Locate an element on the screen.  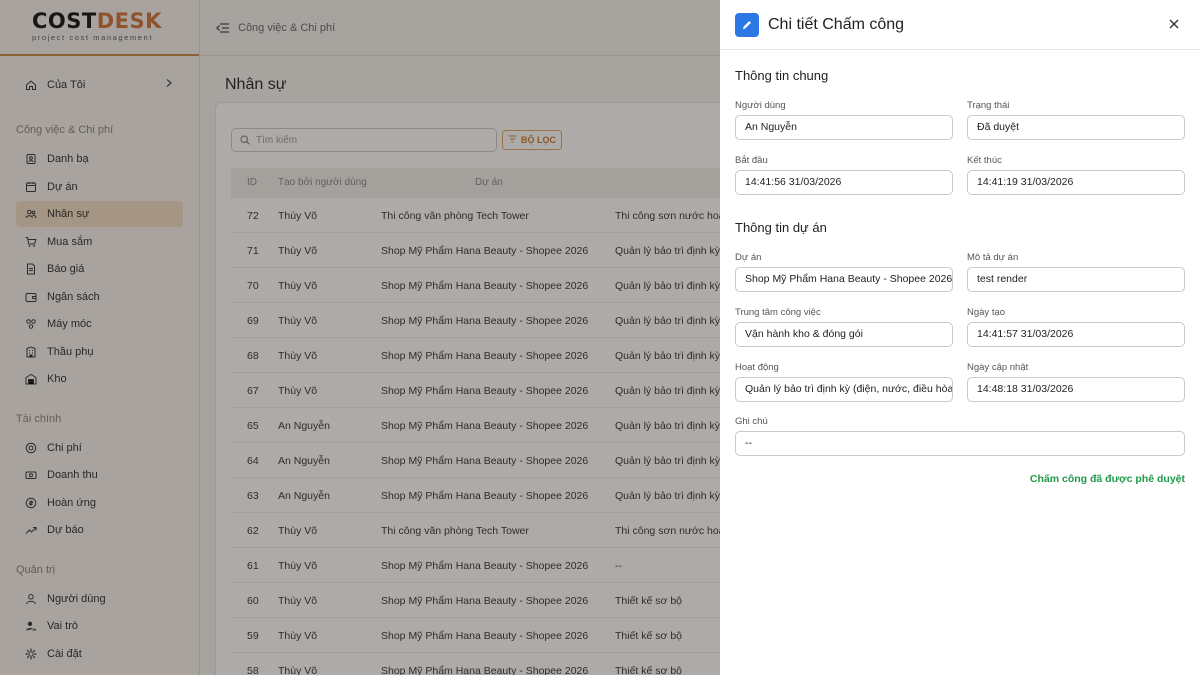
created-field: 14:41:57 31/03/2026 is located at coordinates (1076, 334).